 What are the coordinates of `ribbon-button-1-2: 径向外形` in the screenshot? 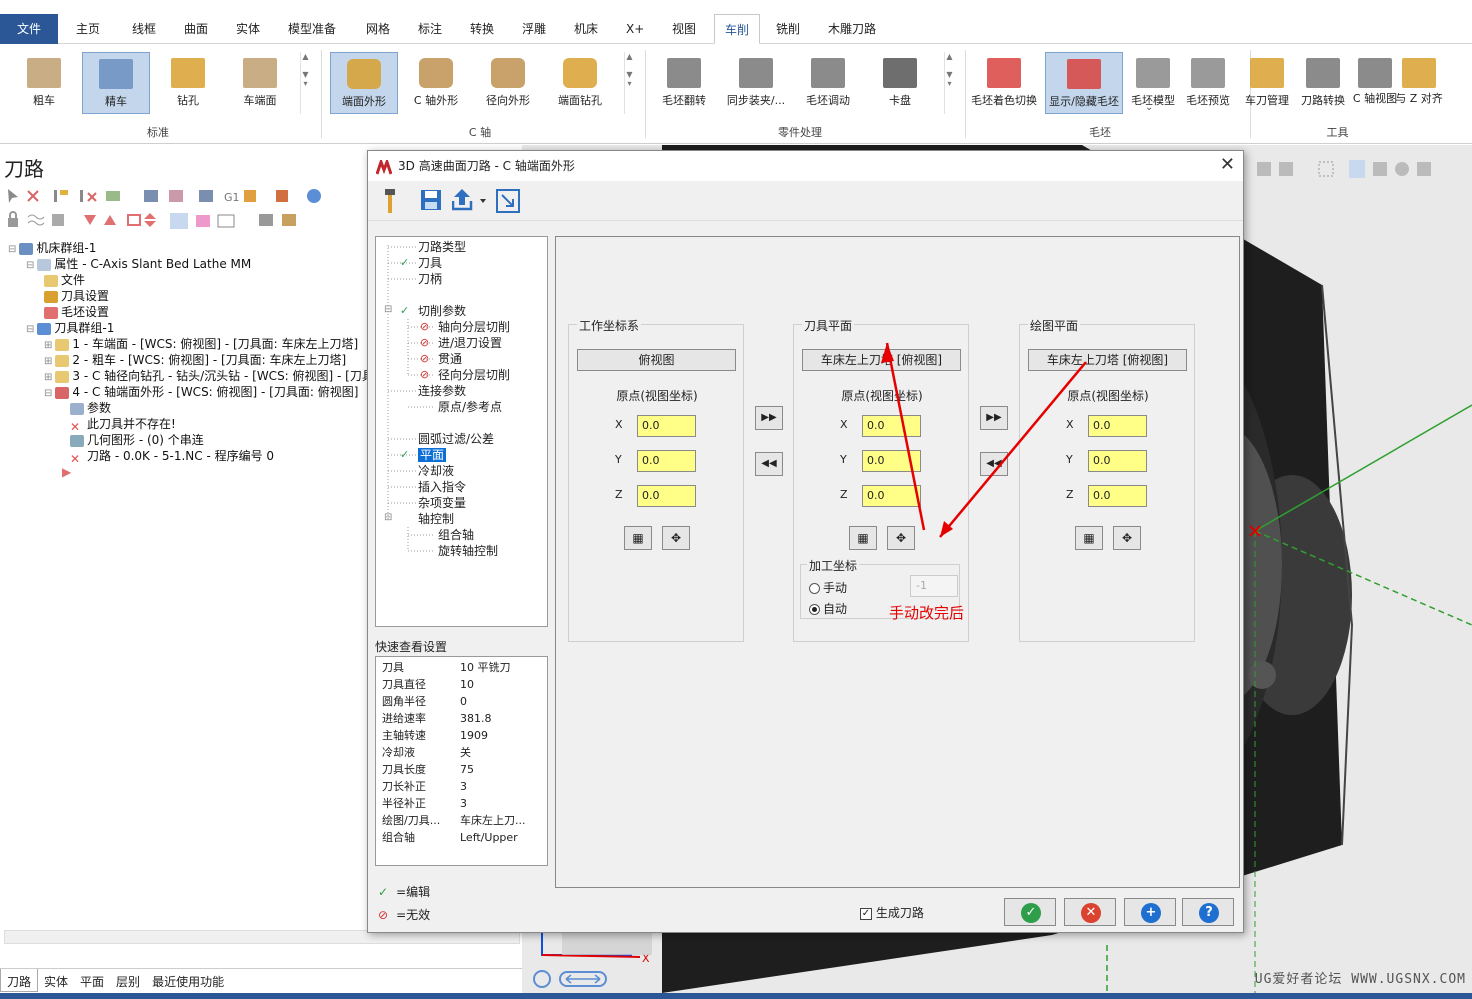 It's located at (508, 83).